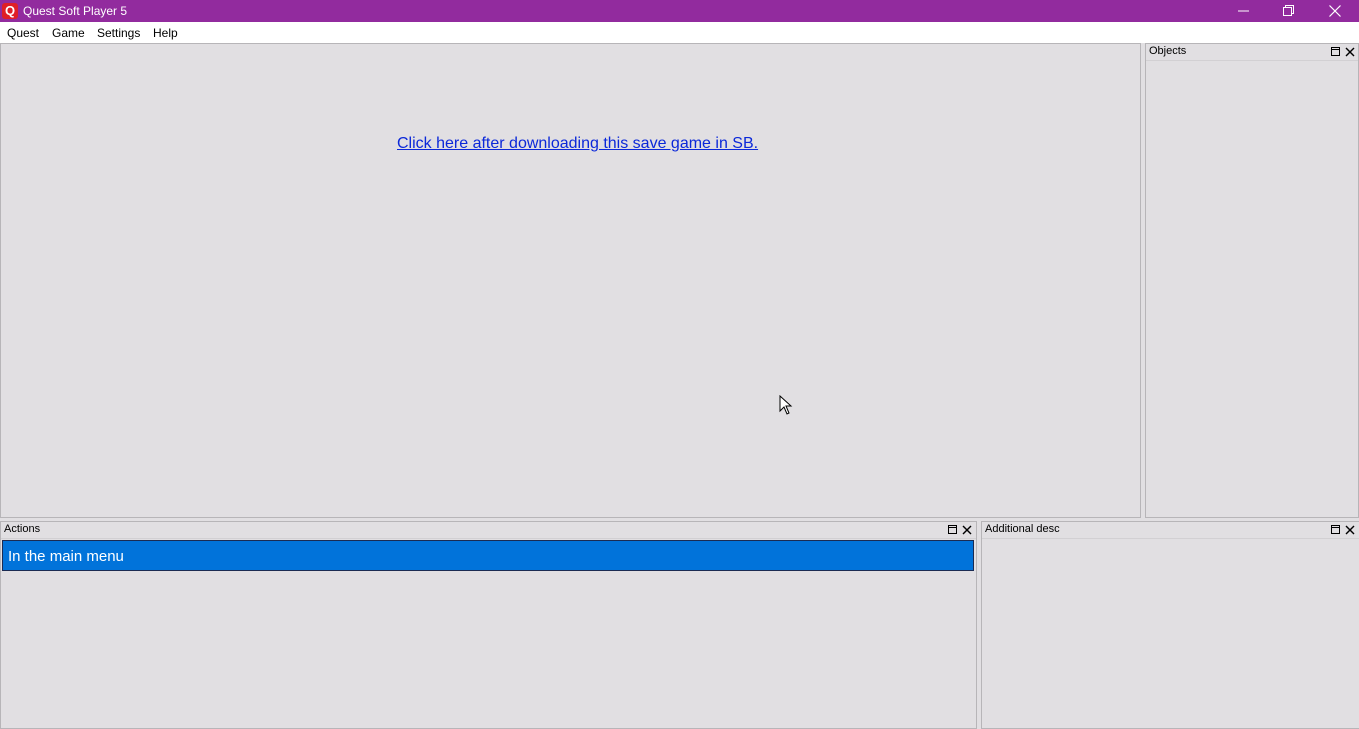 The image size is (1359, 729). Describe the element at coordinates (23, 33) in the screenshot. I see `menu-quest: Quest` at that location.